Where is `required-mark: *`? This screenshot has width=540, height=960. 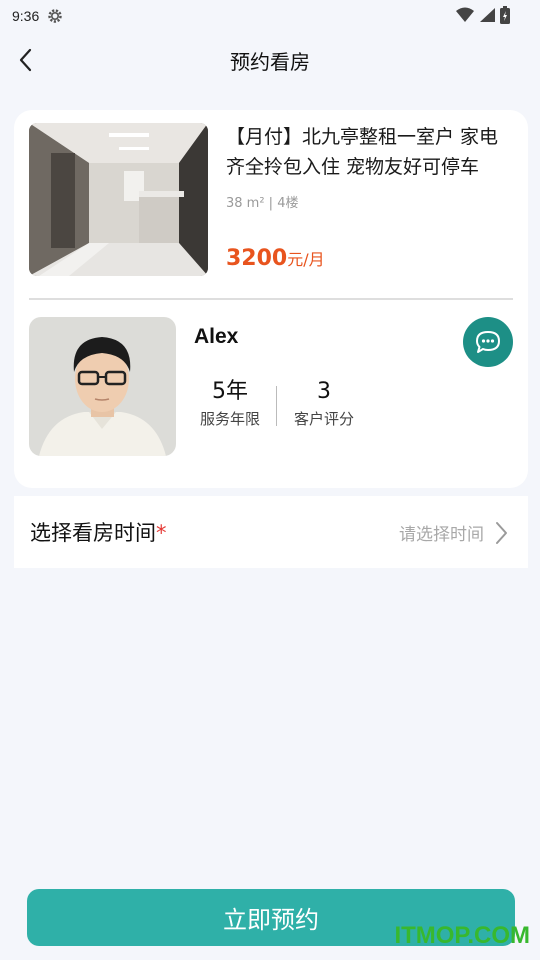 required-mark: * is located at coordinates (161, 533).